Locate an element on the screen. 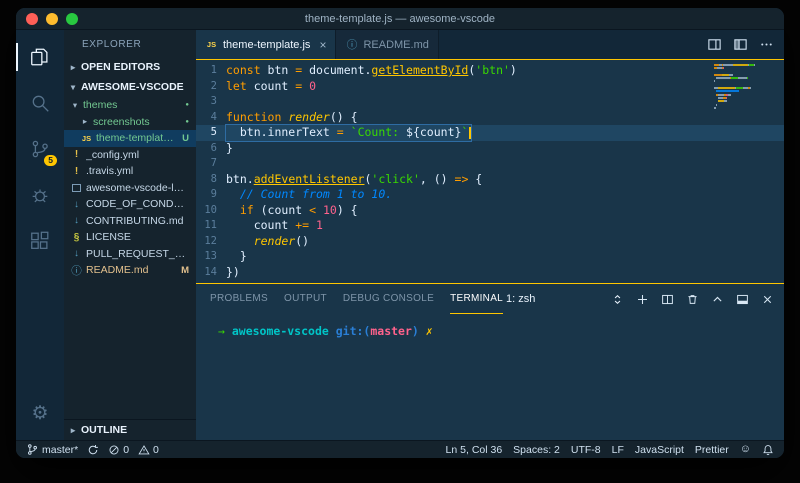 This screenshot has height=483, width=800. tree-item-readme-md: ⓘ README.md M is located at coordinates (130, 270).